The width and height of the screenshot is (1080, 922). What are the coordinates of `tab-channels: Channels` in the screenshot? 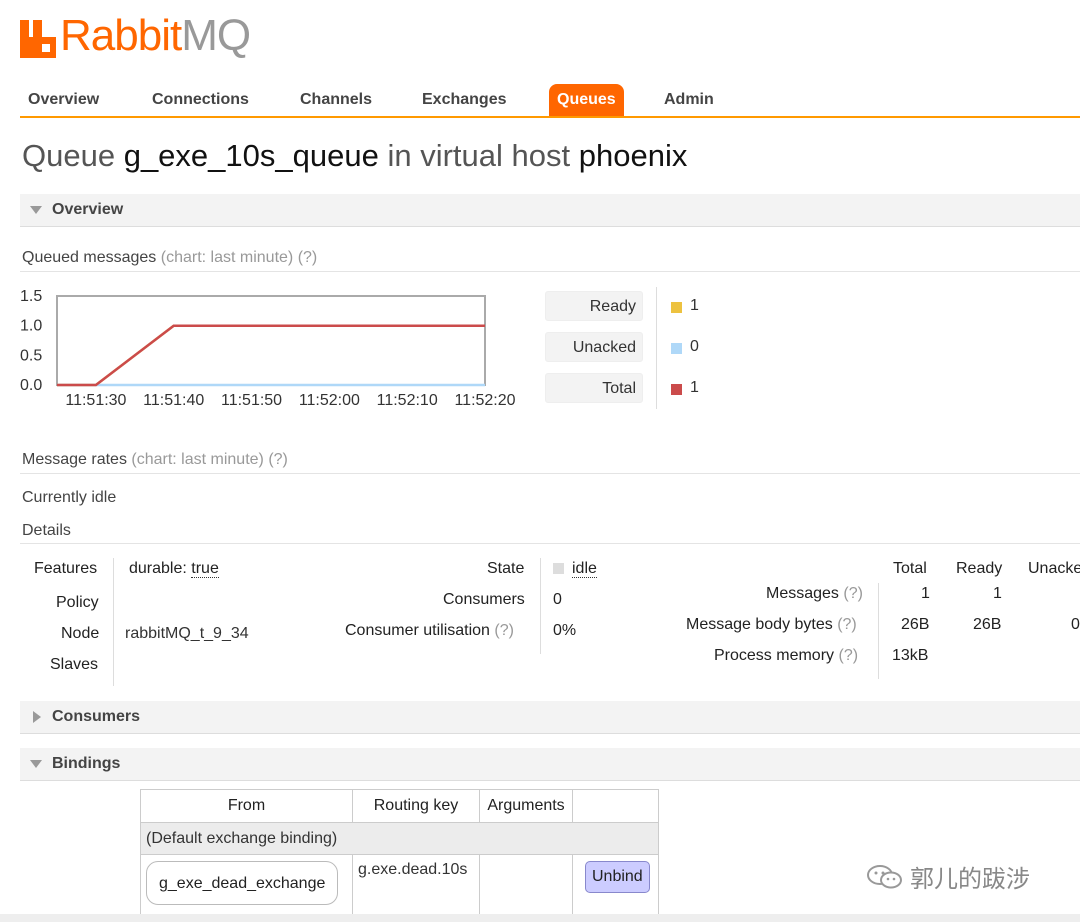 It's located at (336, 100).